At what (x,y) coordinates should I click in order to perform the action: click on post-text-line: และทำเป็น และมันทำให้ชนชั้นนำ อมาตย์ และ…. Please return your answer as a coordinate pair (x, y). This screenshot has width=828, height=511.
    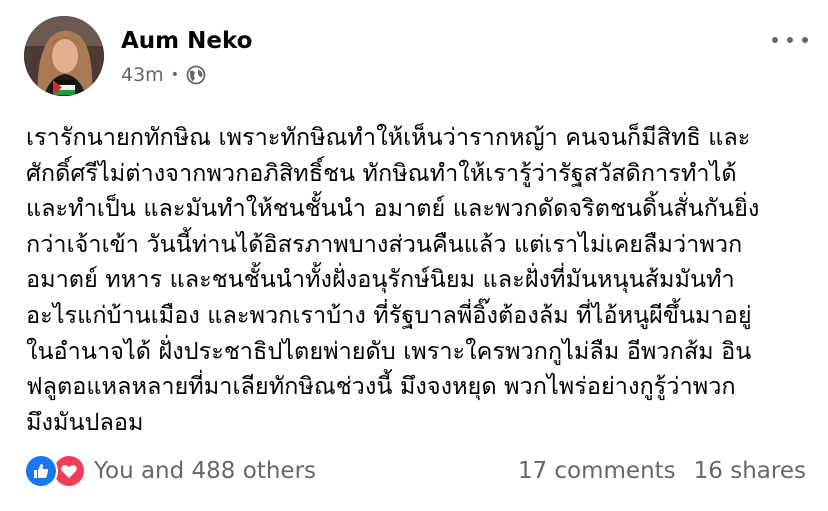
    Looking at the image, I should click on (393, 208).